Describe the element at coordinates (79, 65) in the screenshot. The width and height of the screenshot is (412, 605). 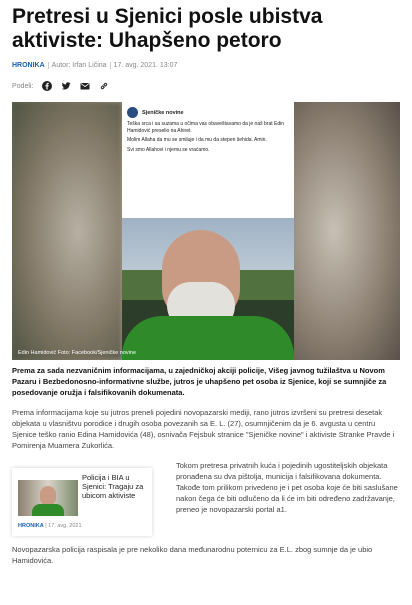
I see `author: Autor: Irfan Ličina` at that location.